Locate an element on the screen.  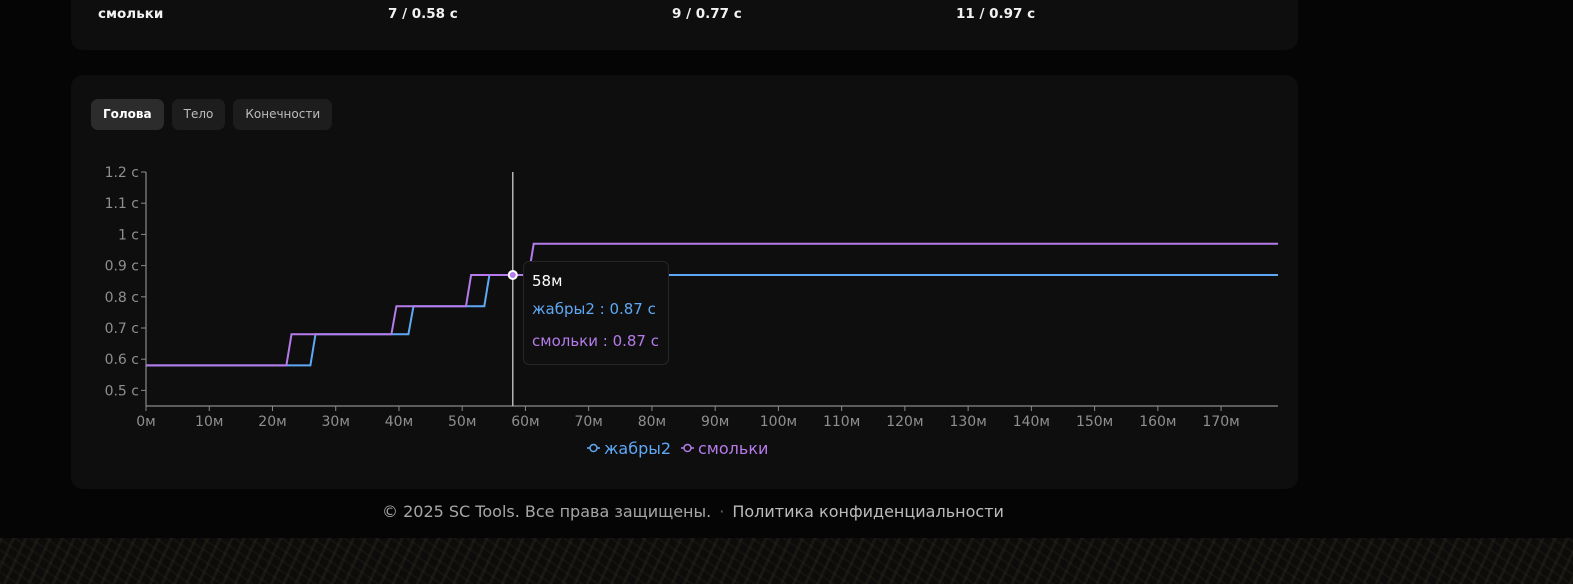
y-tick-label: 0.8 с is located at coordinates (122, 298).